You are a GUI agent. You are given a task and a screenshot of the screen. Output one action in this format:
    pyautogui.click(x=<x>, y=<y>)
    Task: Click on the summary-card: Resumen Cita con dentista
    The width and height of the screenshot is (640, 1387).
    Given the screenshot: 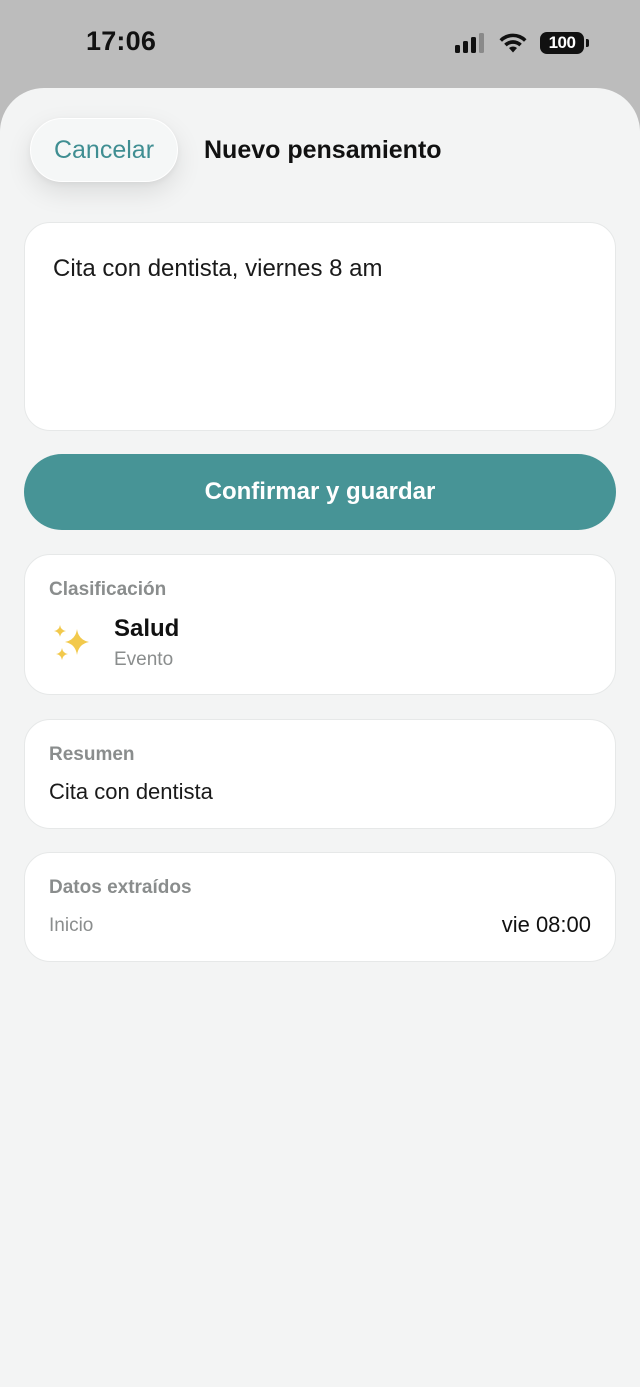 What is the action you would take?
    pyautogui.click(x=320, y=774)
    